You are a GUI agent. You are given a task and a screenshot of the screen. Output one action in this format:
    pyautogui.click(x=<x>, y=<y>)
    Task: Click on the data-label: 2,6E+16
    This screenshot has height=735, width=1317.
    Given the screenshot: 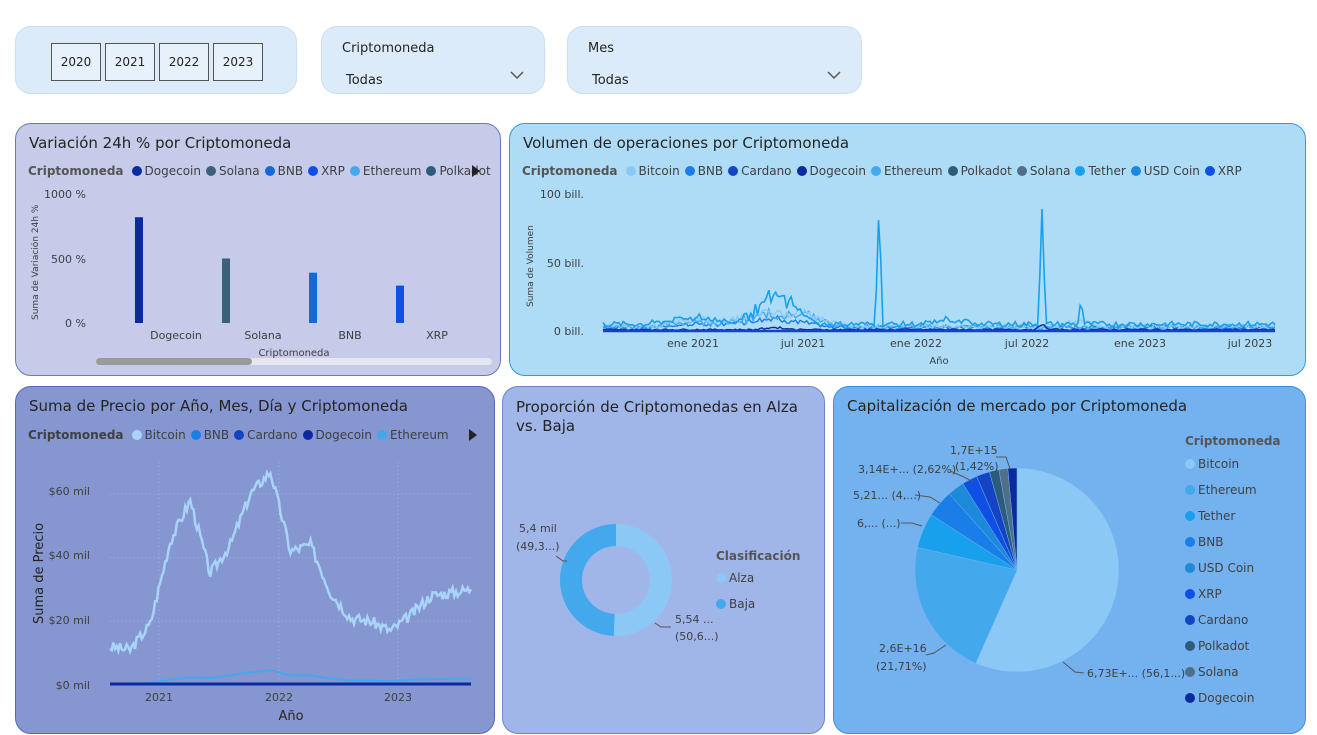 What is the action you would take?
    pyautogui.click(x=903, y=648)
    